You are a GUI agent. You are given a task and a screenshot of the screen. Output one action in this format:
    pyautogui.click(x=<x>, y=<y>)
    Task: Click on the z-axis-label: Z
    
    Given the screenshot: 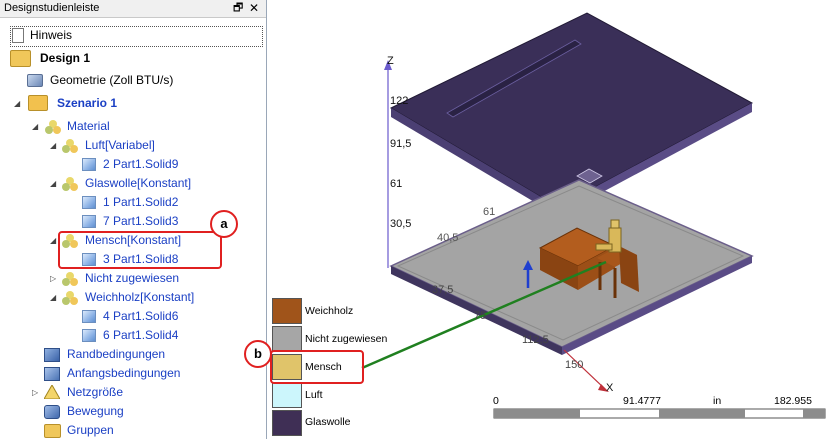 What is the action you would take?
    pyautogui.click(x=390, y=61)
    